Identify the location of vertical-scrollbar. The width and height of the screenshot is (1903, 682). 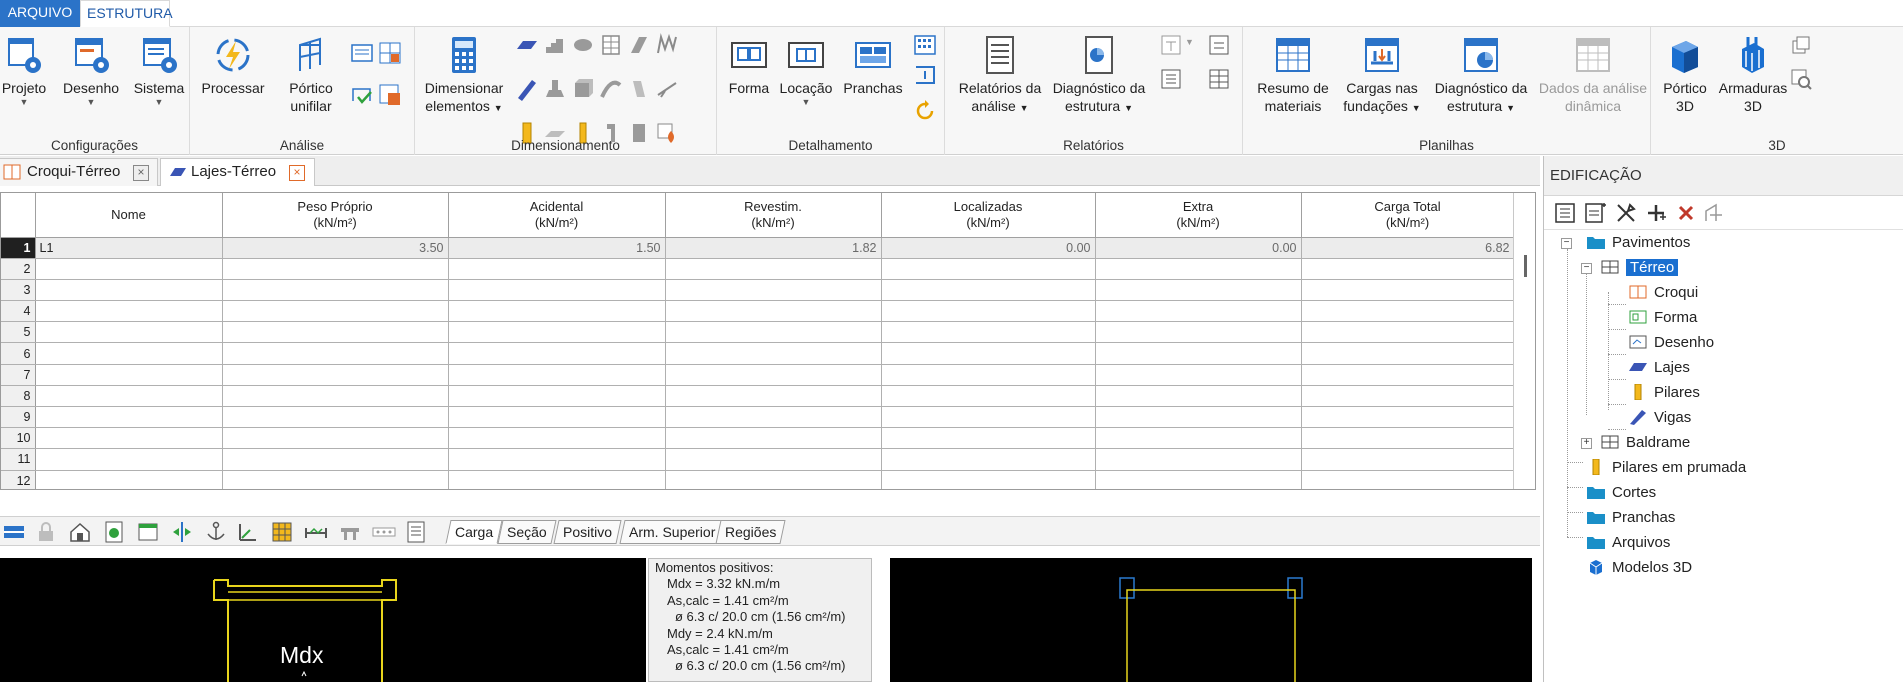
(1524, 341).